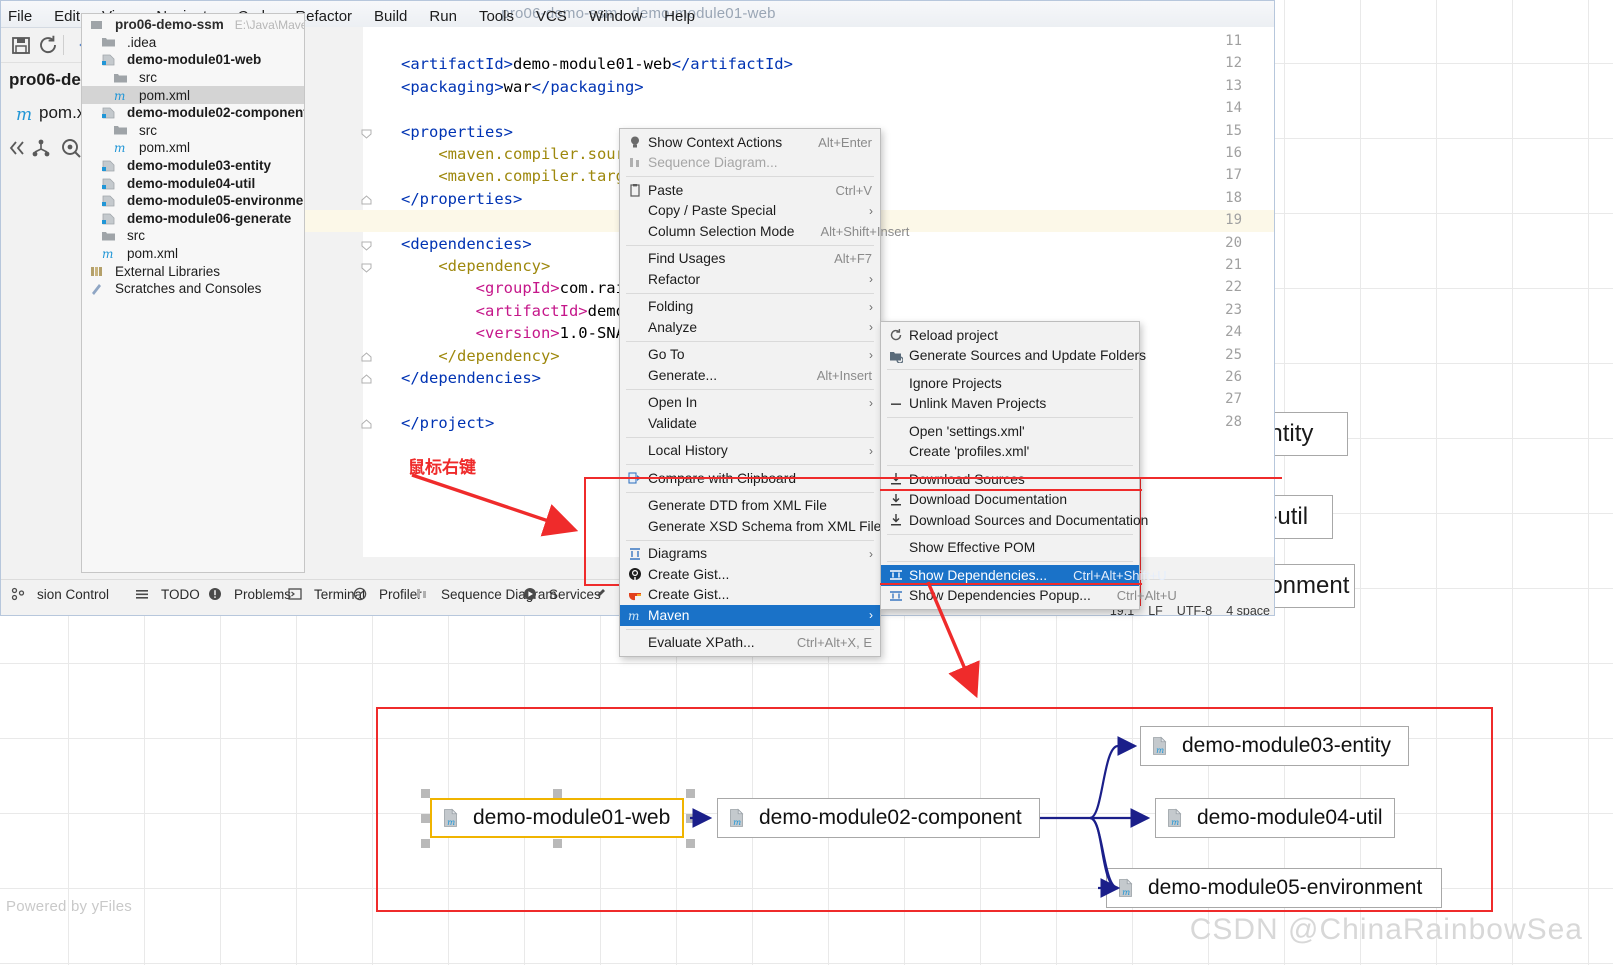  What do you see at coordinates (466, 244) in the screenshot?
I see `code-line: <dependencies>` at bounding box center [466, 244].